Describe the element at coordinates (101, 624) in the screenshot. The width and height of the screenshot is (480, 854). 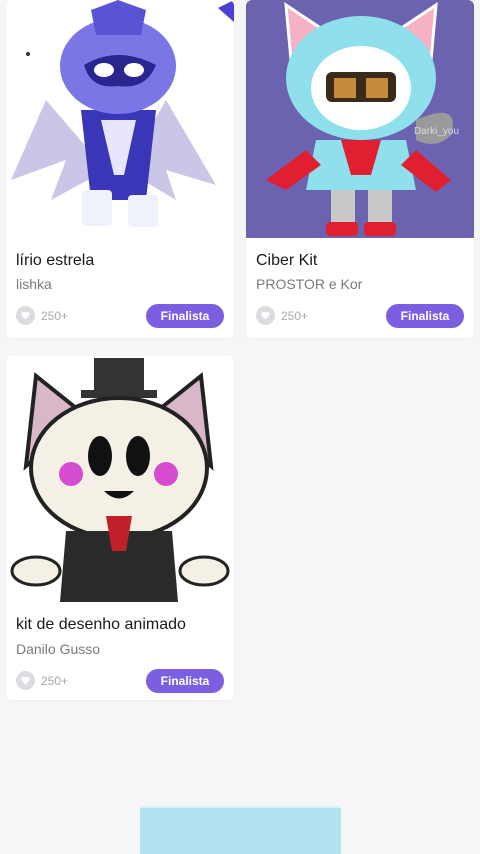
I see `artwork-title: kit de desenho animado` at that location.